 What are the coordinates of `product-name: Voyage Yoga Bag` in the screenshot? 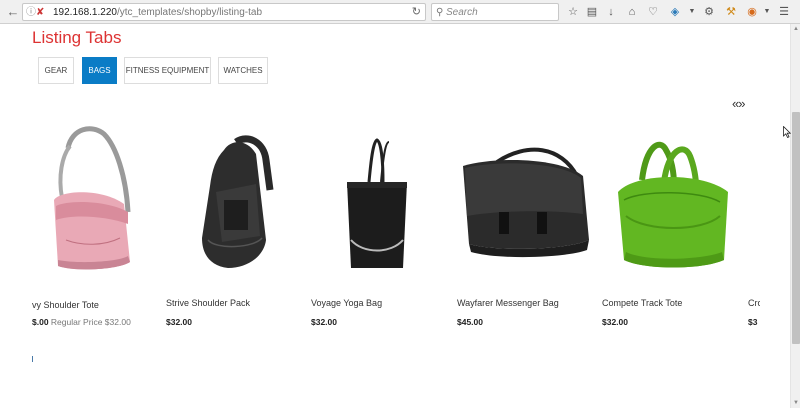 It's located at (346, 303).